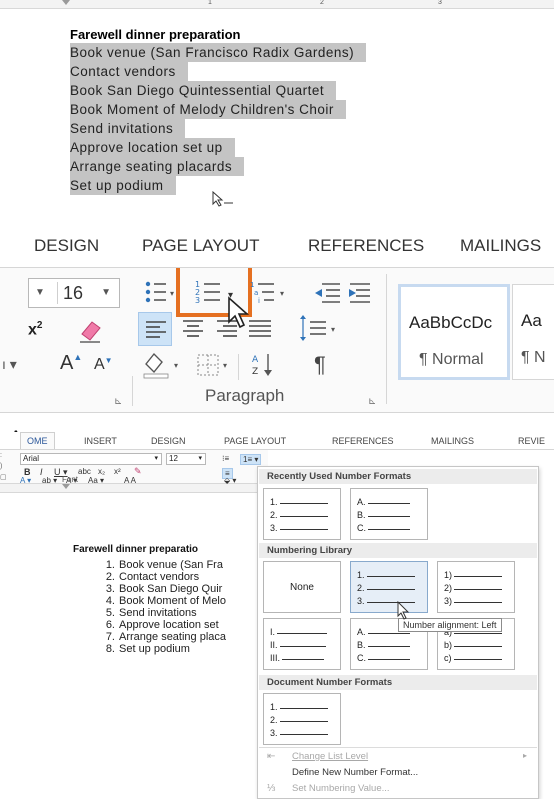 This screenshot has width=554, height=799. Describe the element at coordinates (277, 4) in the screenshot. I see `ruler-top: 1 2 3` at that location.